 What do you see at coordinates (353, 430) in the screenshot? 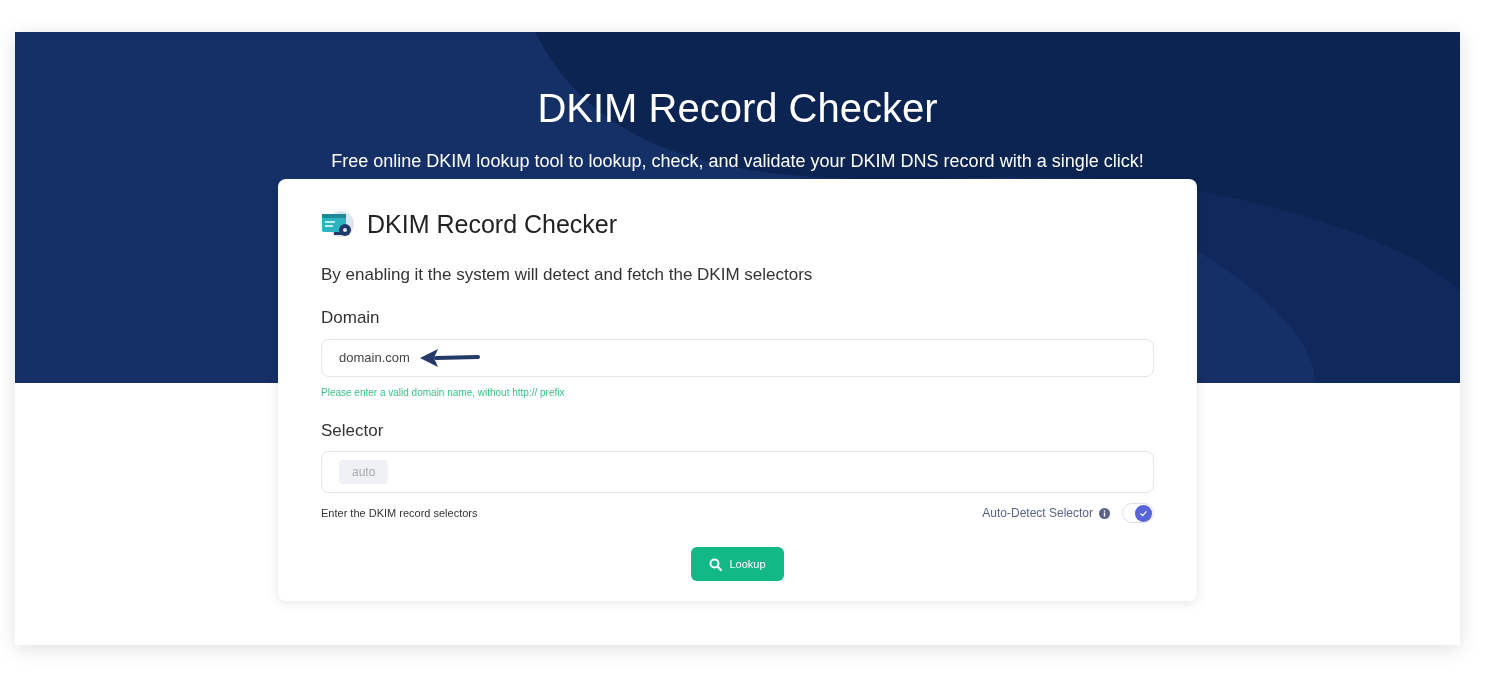
I see `selector-label: Selector` at bounding box center [353, 430].